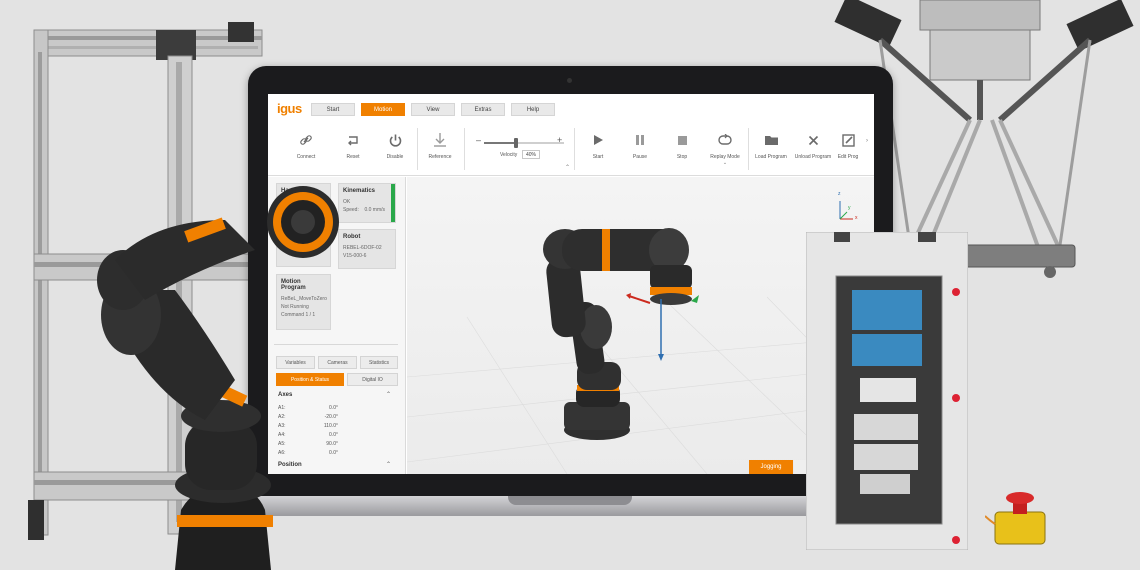  Describe the element at coordinates (569, 80) in the screenshot. I see `webcam-dot` at that location.